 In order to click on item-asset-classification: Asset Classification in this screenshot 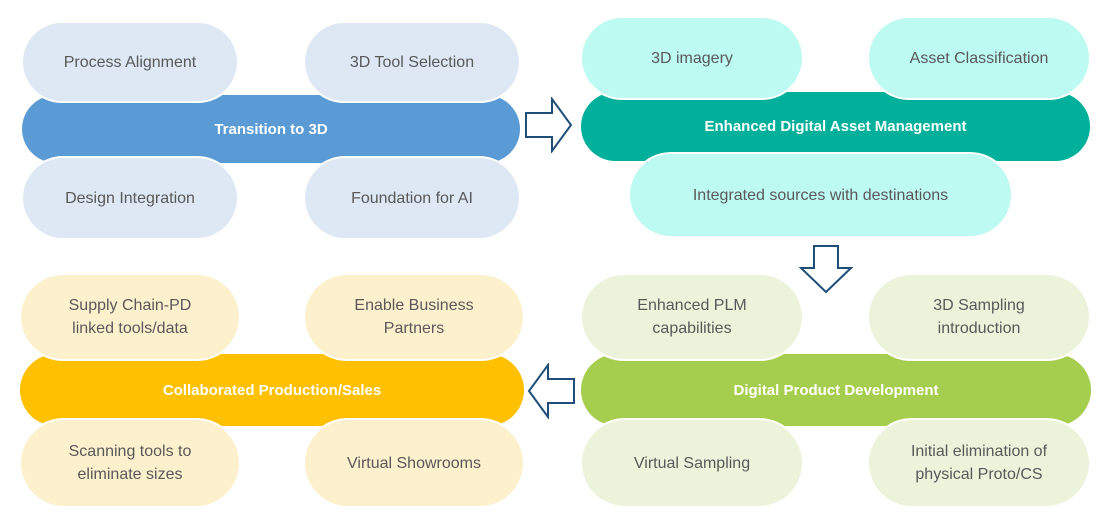, I will do `click(979, 58)`.